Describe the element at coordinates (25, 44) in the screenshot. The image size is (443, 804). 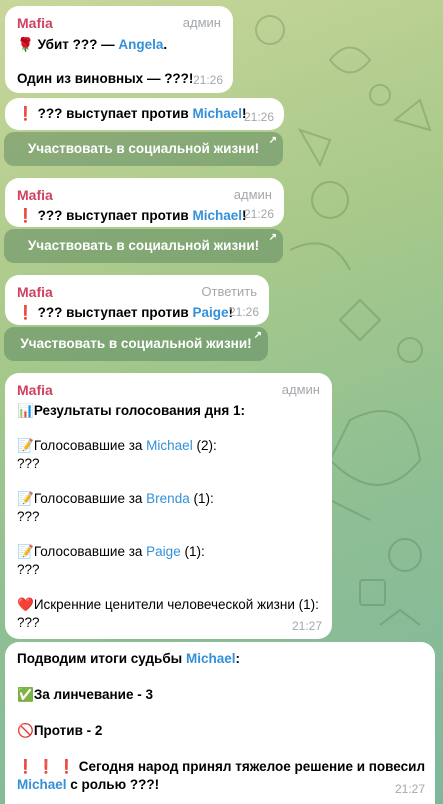
I see `rose-icon: 🌹` at that location.